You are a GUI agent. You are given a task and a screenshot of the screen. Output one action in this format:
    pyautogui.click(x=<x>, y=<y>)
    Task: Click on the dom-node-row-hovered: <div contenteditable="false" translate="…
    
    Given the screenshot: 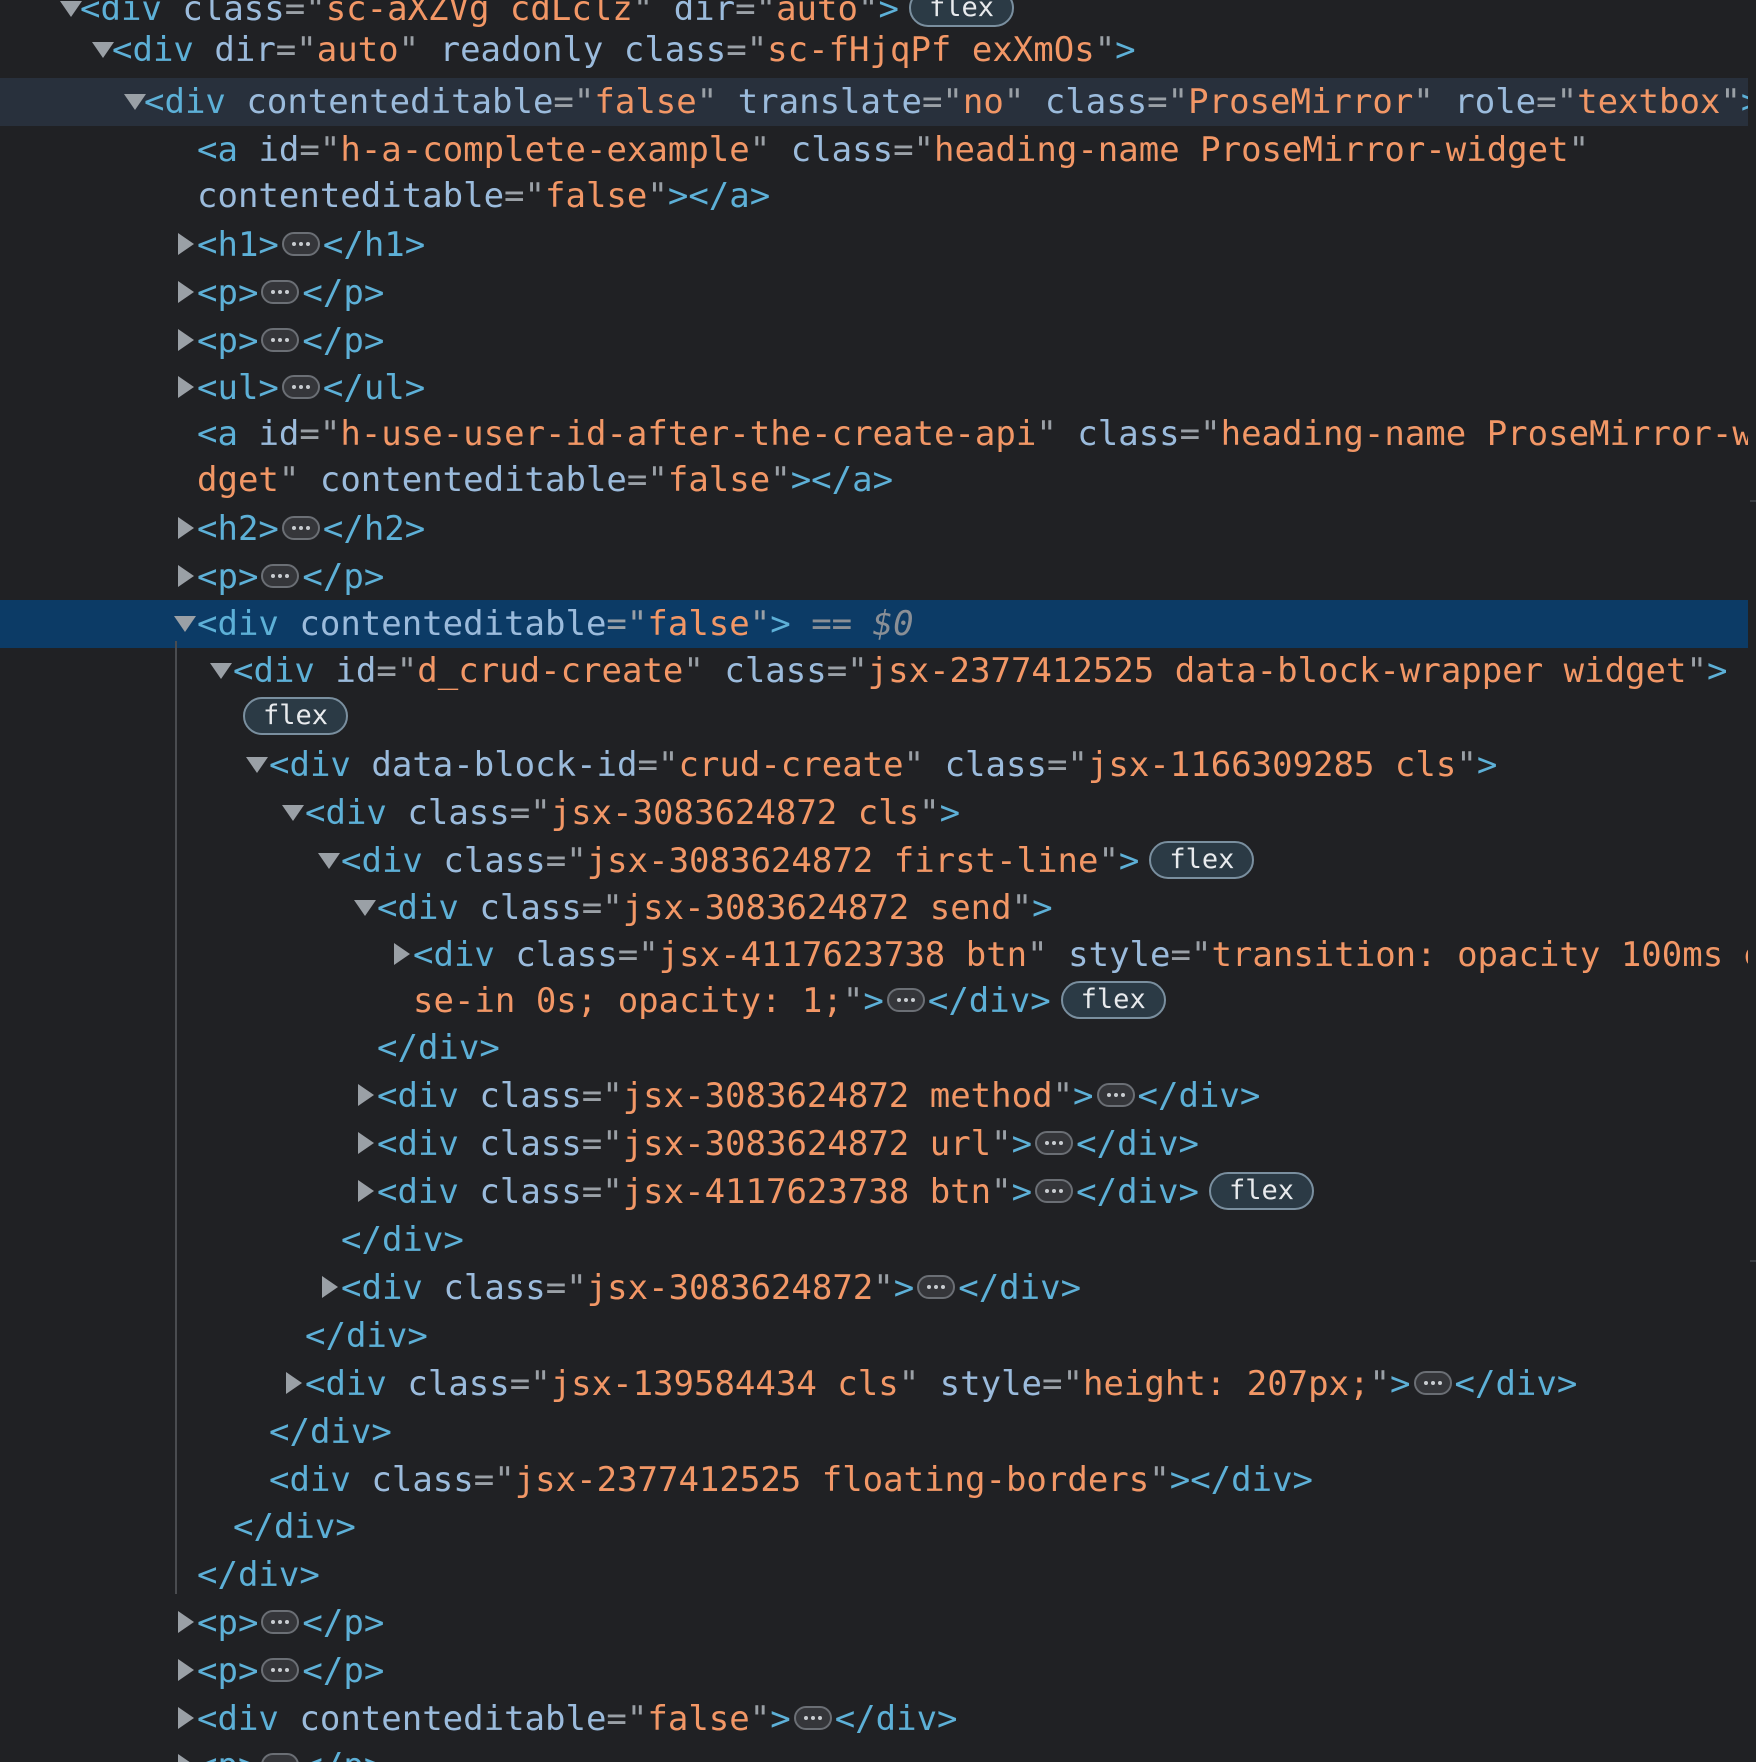 What is the action you would take?
    pyautogui.click(x=874, y=102)
    